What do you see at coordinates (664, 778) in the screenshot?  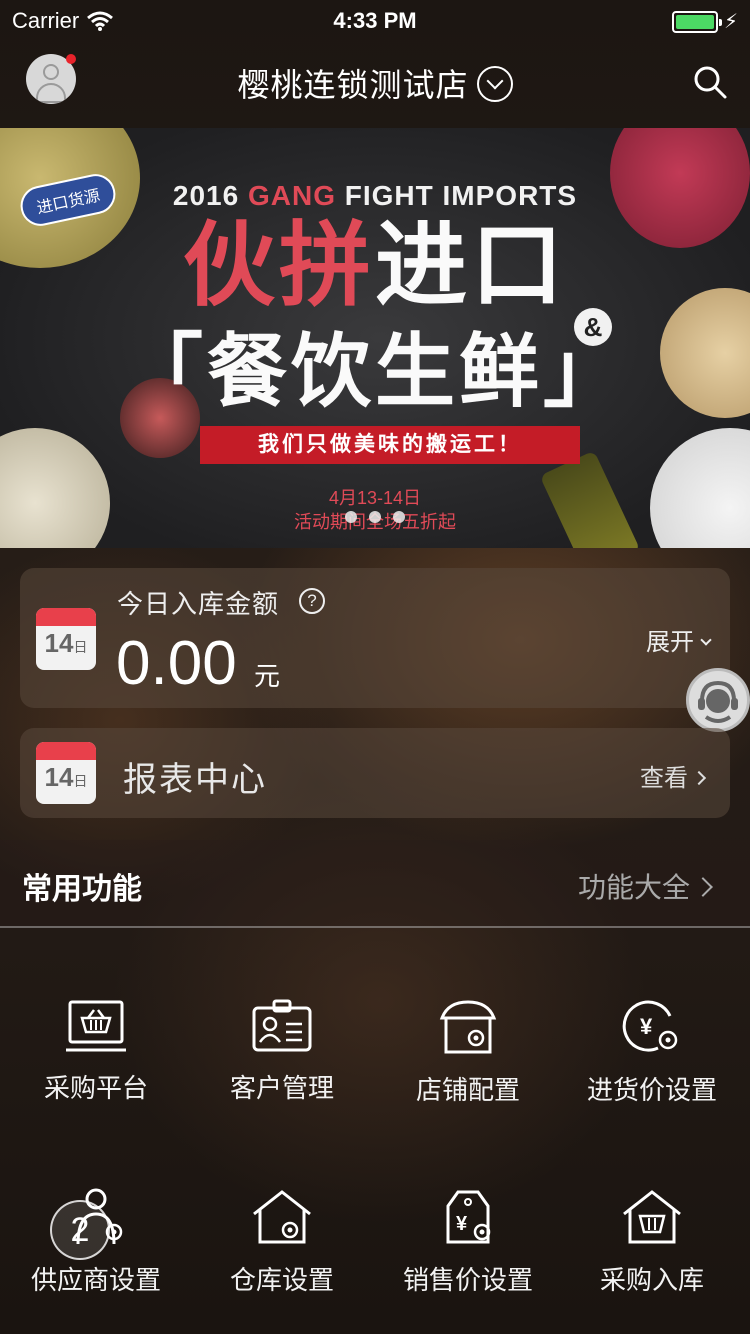 I see `view-label: 查看` at bounding box center [664, 778].